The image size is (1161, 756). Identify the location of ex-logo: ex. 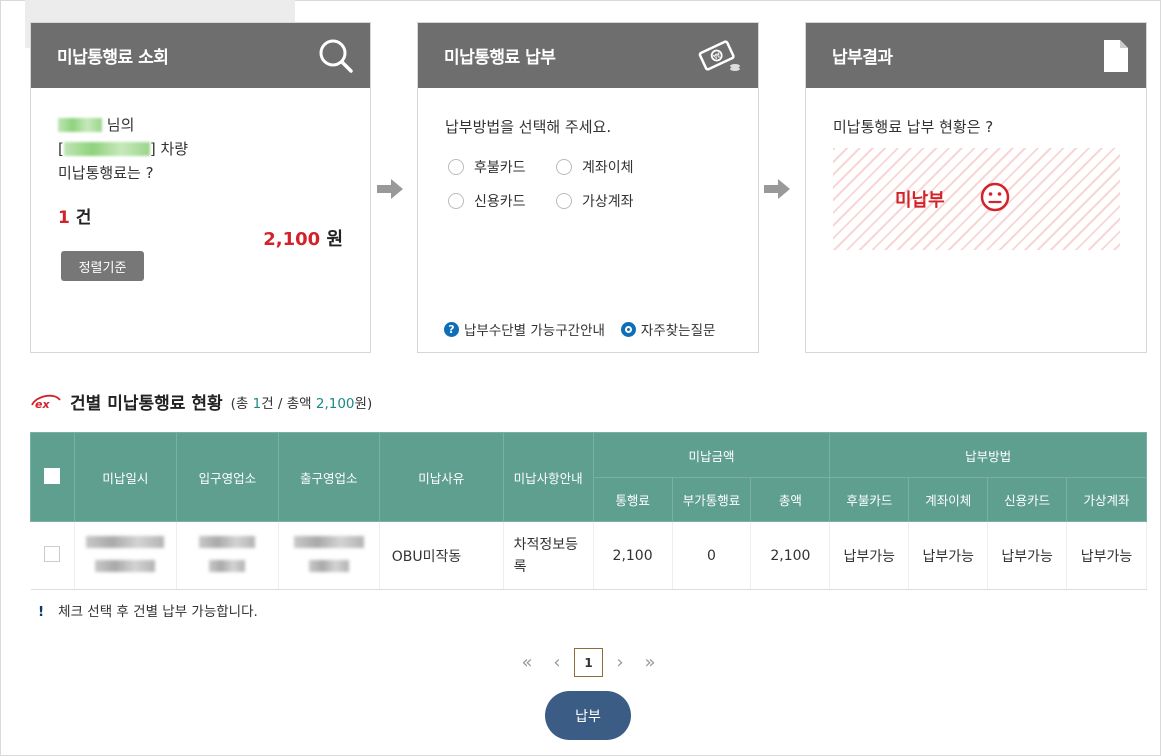
(46, 402).